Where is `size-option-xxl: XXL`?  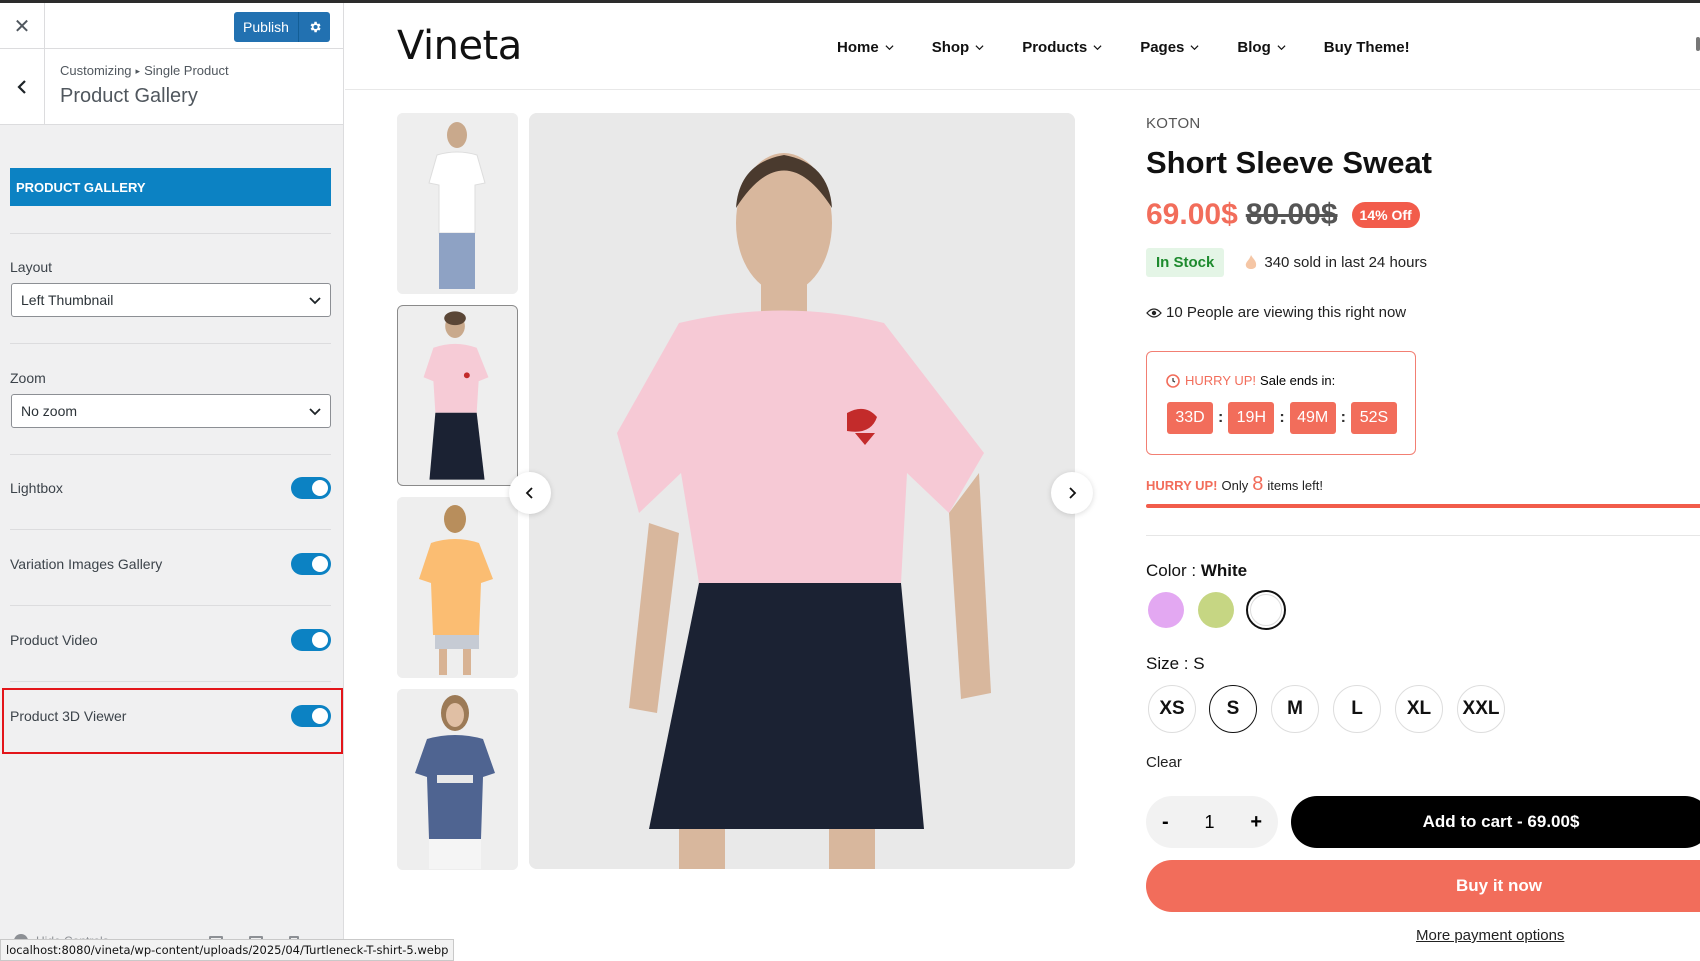 size-option-xxl: XXL is located at coordinates (1481, 709).